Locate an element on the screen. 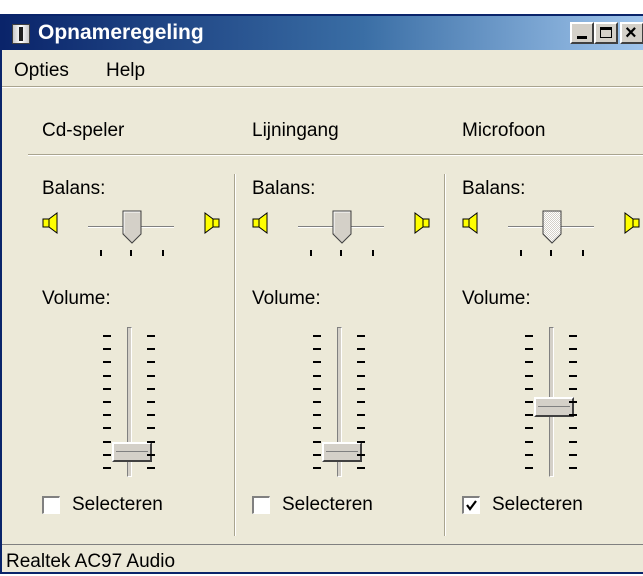 This screenshot has height=576, width=643. channel-name-cd-speler: Cd-speler is located at coordinates (83, 130).